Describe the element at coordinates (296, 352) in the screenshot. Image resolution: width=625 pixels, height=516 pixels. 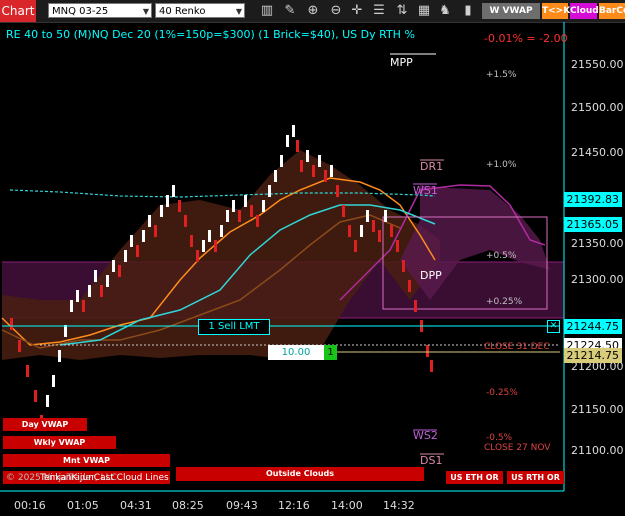
I see `qty-input: 10.00` at that location.